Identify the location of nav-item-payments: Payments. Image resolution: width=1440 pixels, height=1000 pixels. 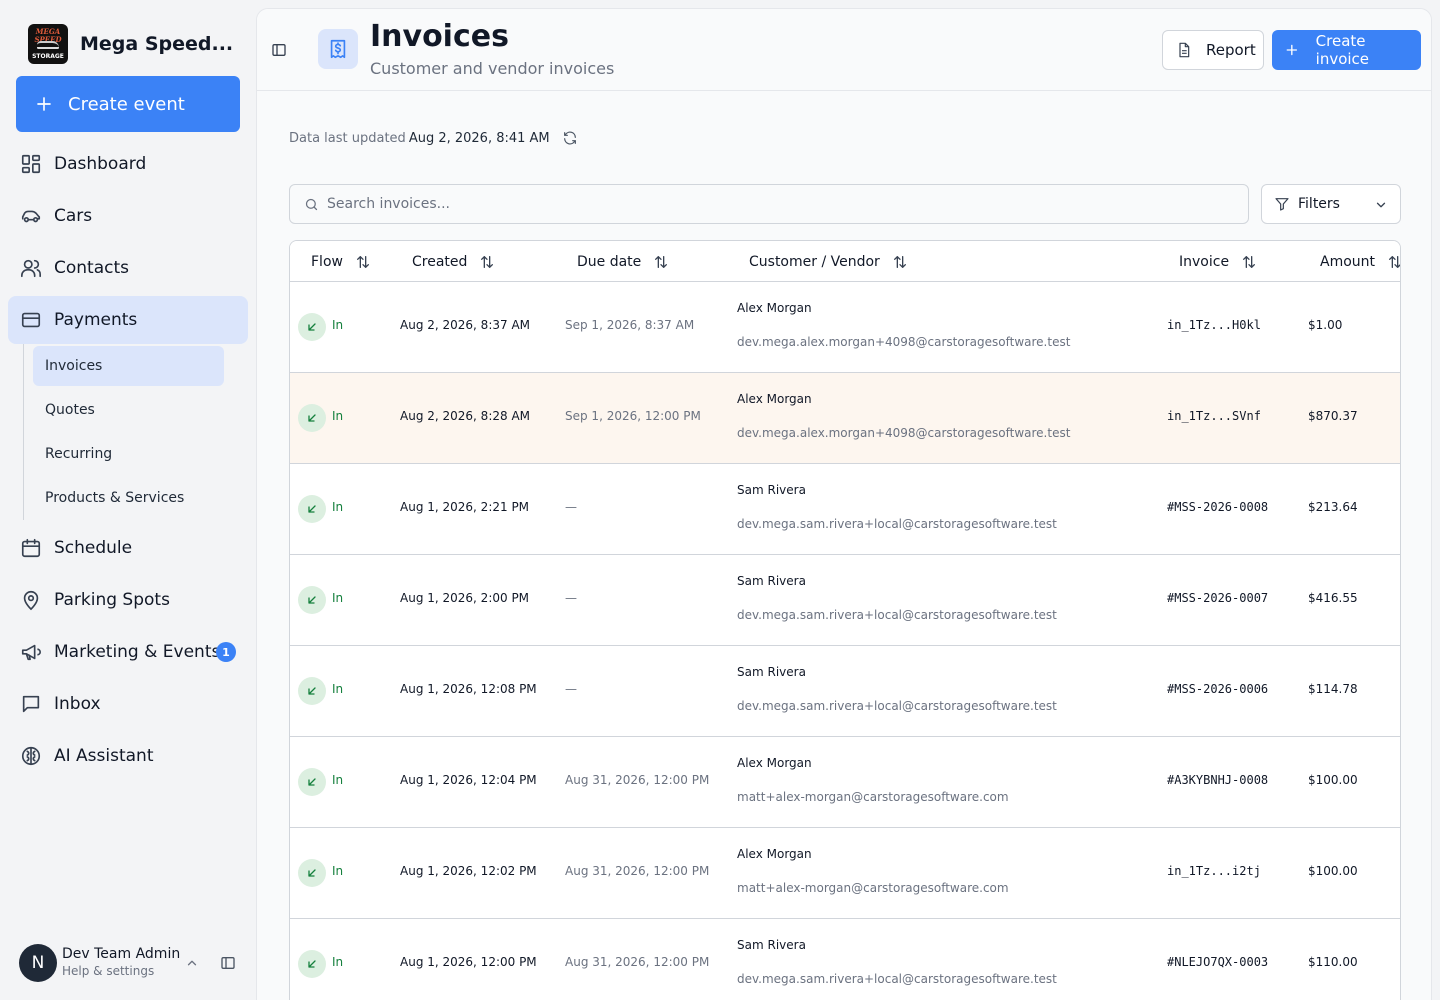
(128, 320).